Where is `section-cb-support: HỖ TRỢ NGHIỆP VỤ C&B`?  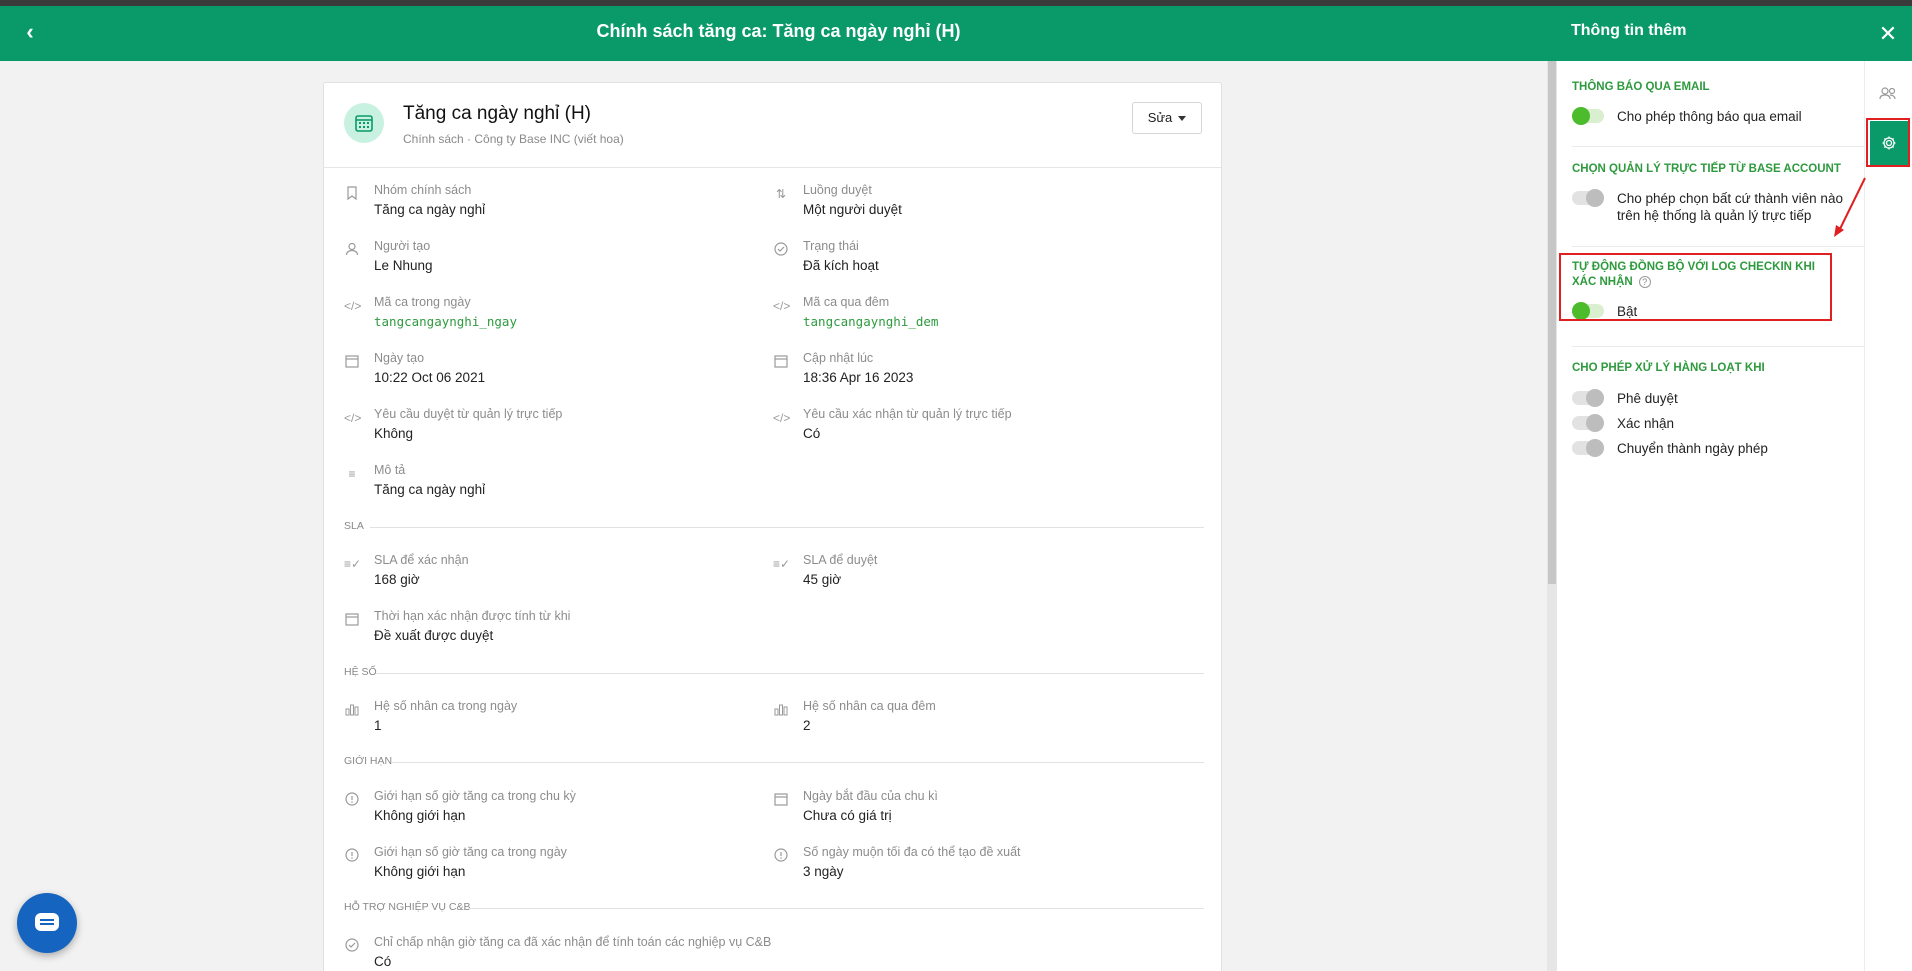 section-cb-support: HỖ TRỢ NGHIỆP VỤ C&B is located at coordinates (774, 907).